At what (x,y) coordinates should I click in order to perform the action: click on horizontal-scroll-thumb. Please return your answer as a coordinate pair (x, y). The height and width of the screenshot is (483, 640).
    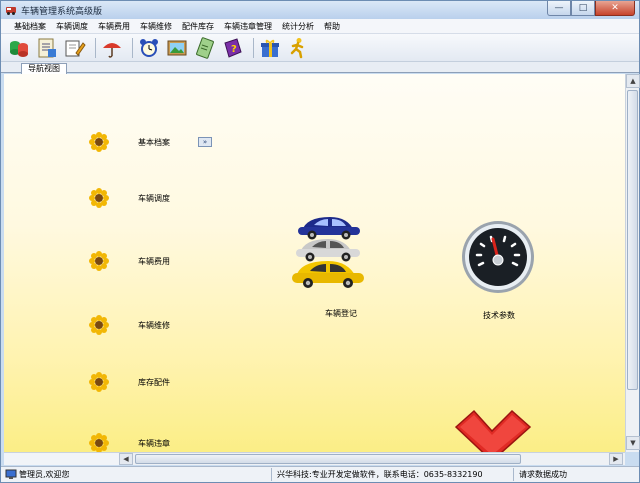
    Looking at the image, I should click on (328, 459).